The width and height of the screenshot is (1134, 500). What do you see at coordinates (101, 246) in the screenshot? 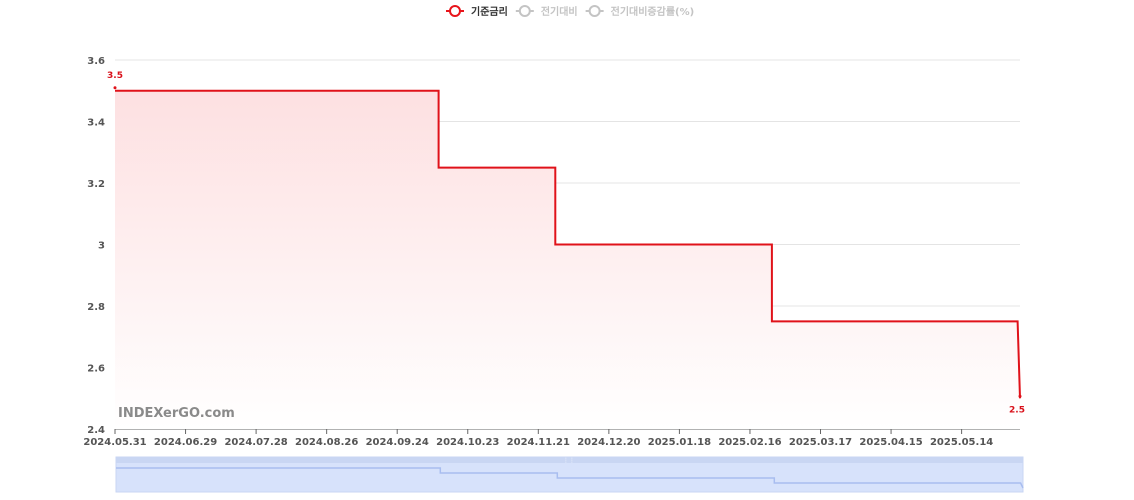
I see `y-tick-label: 3` at bounding box center [101, 246].